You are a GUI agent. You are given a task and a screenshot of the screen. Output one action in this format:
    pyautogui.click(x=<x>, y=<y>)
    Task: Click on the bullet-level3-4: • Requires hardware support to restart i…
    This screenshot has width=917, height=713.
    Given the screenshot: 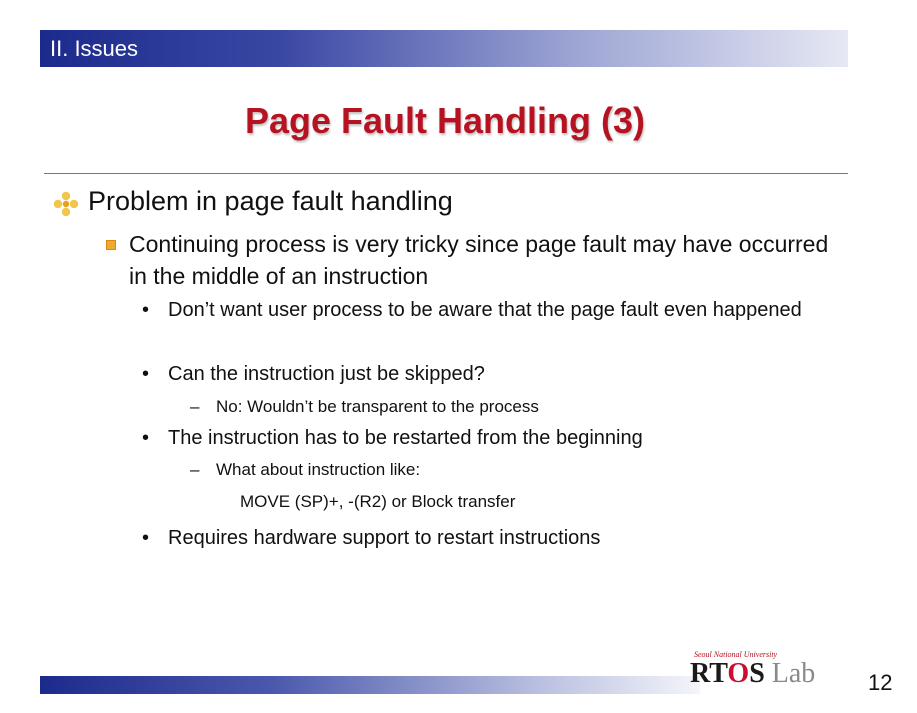 What is the action you would take?
    pyautogui.click(x=487, y=538)
    